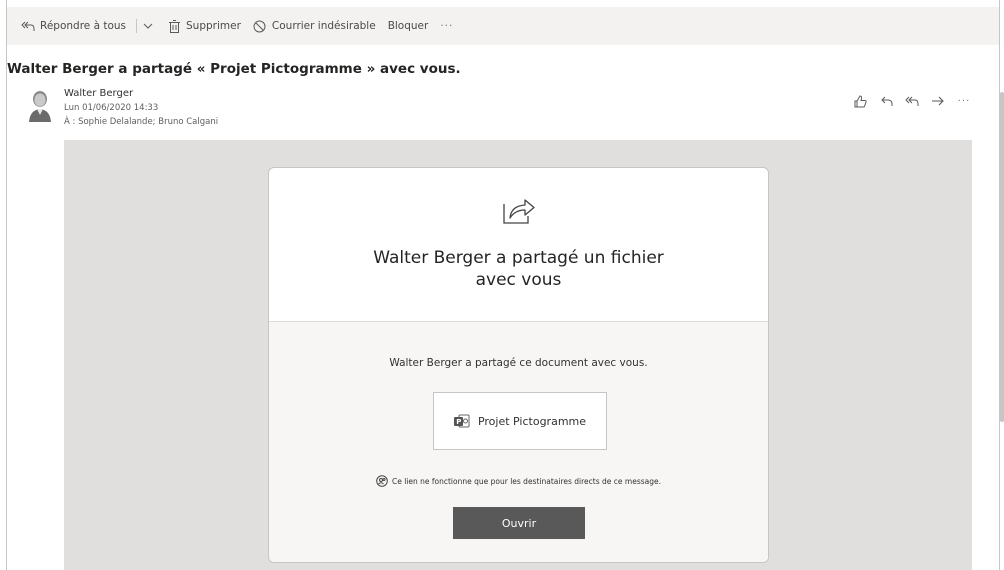  Describe the element at coordinates (461, 421) in the screenshot. I see `powerpoint-file-icon: P` at that location.